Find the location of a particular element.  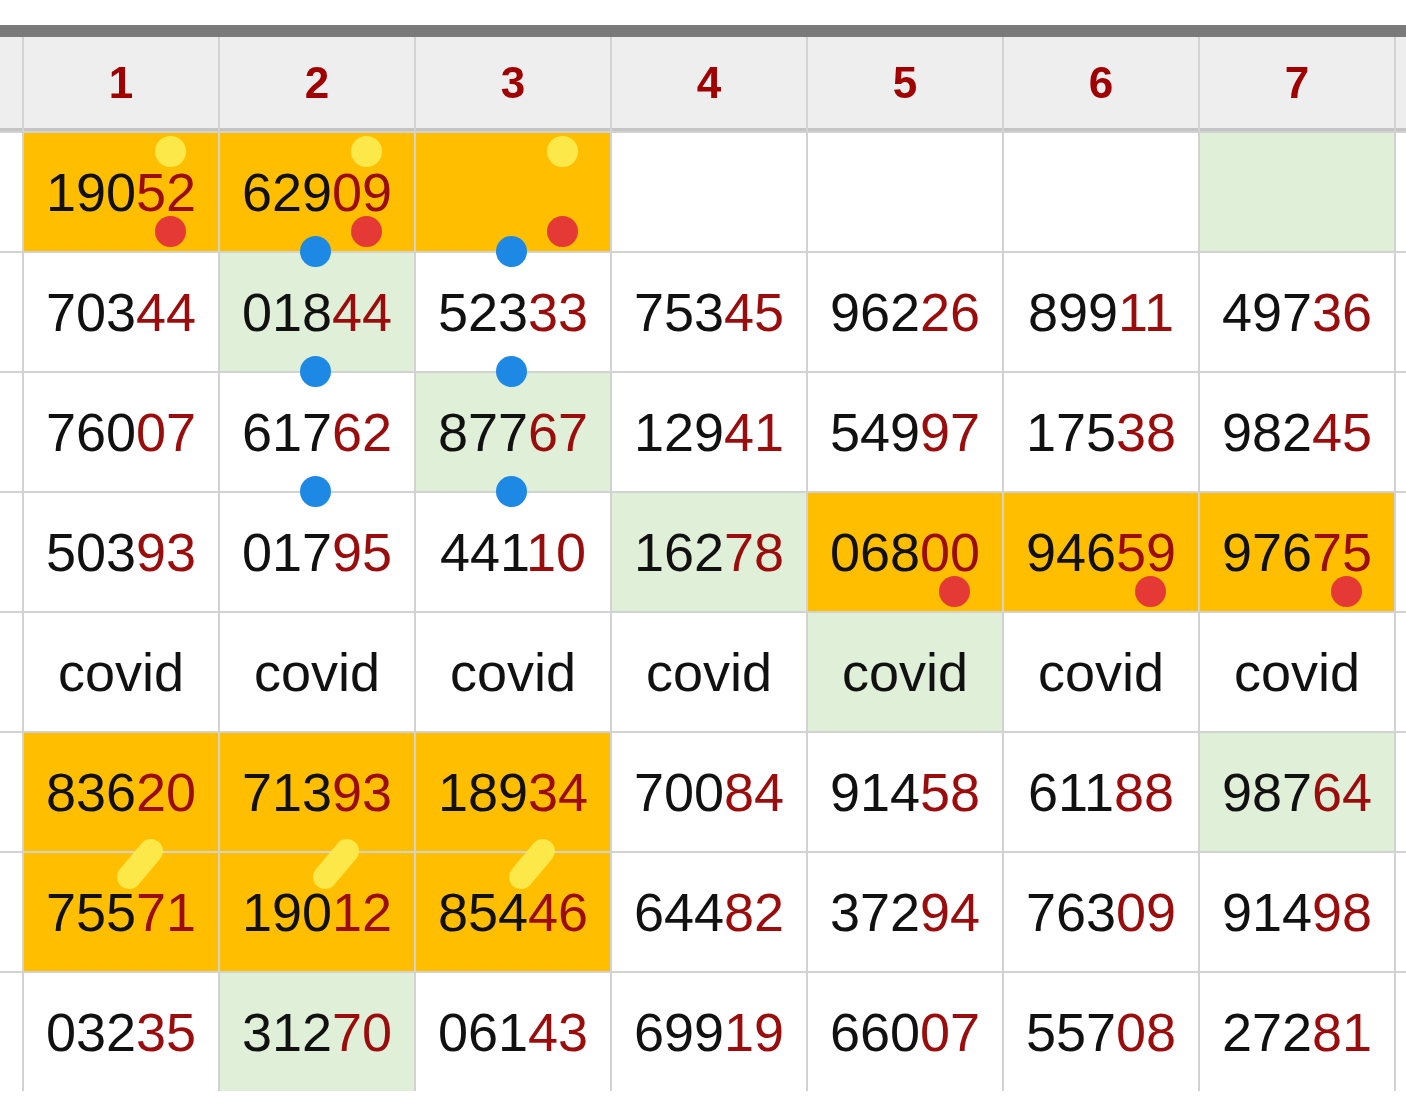

cell-text: 19052 is located at coordinates (121, 192).